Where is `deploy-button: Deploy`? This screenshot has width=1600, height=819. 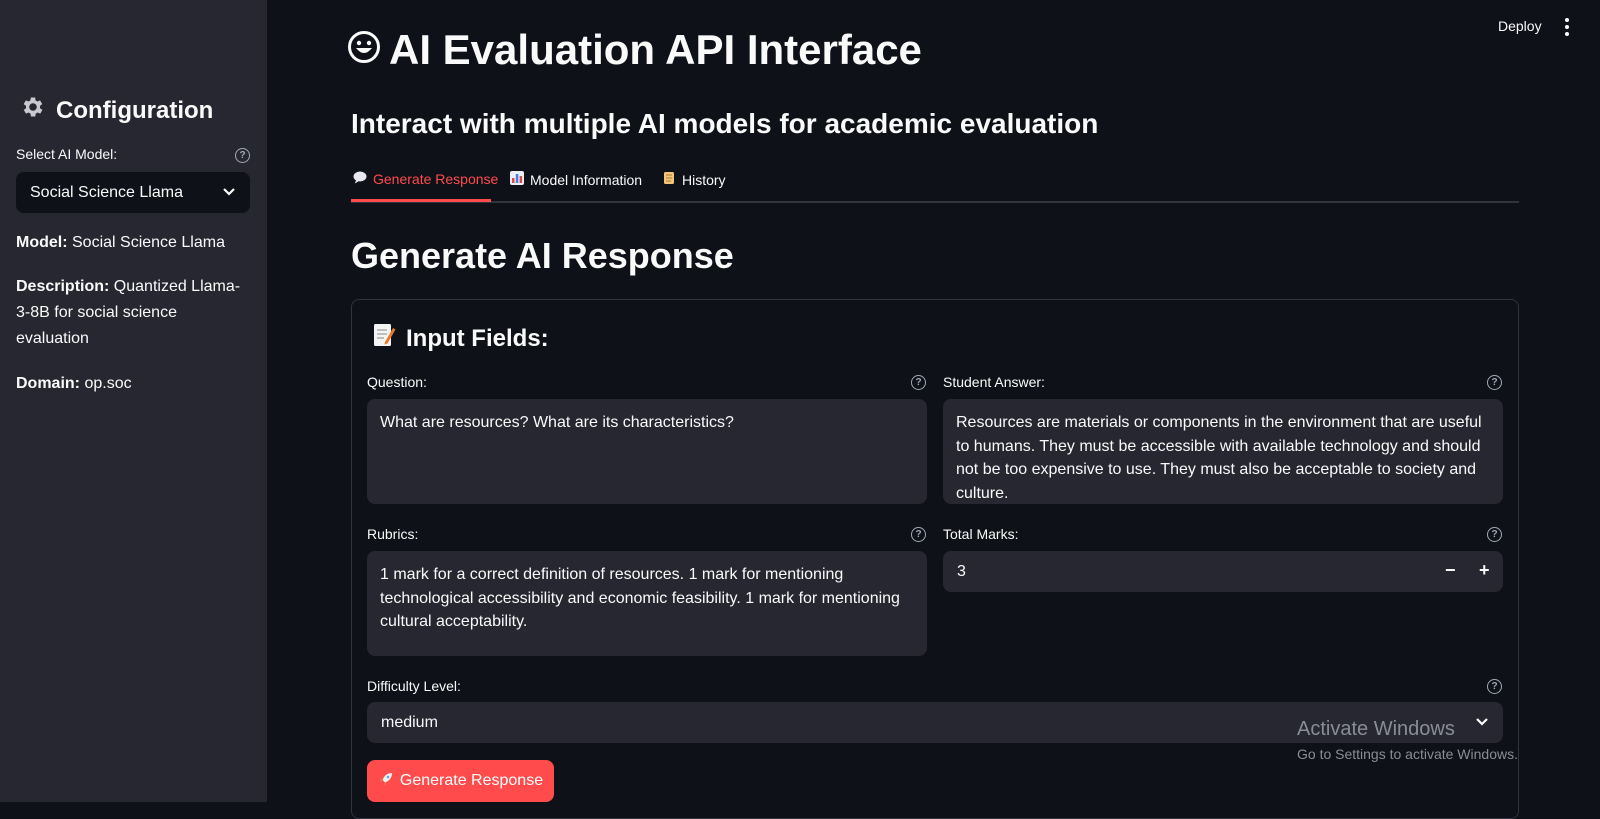
deploy-button: Deploy is located at coordinates (1520, 26).